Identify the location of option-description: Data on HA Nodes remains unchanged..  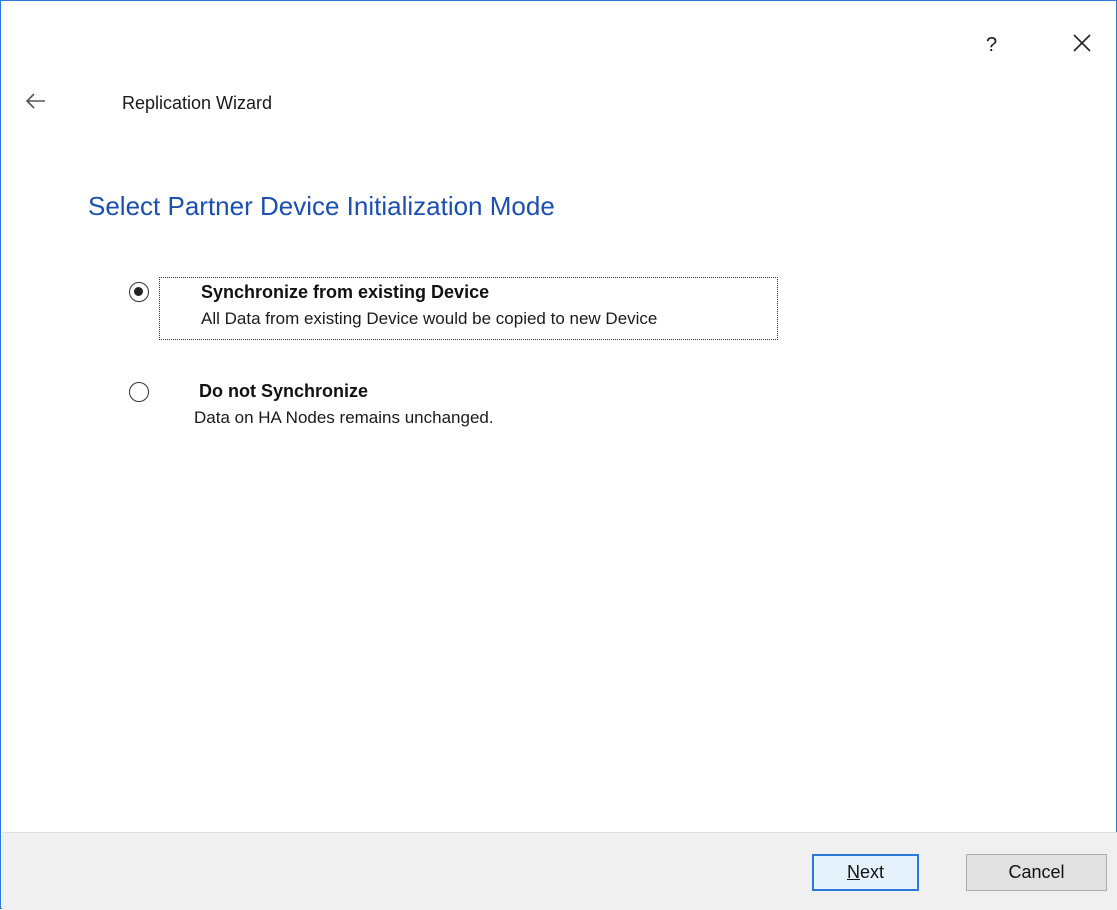
(344, 417).